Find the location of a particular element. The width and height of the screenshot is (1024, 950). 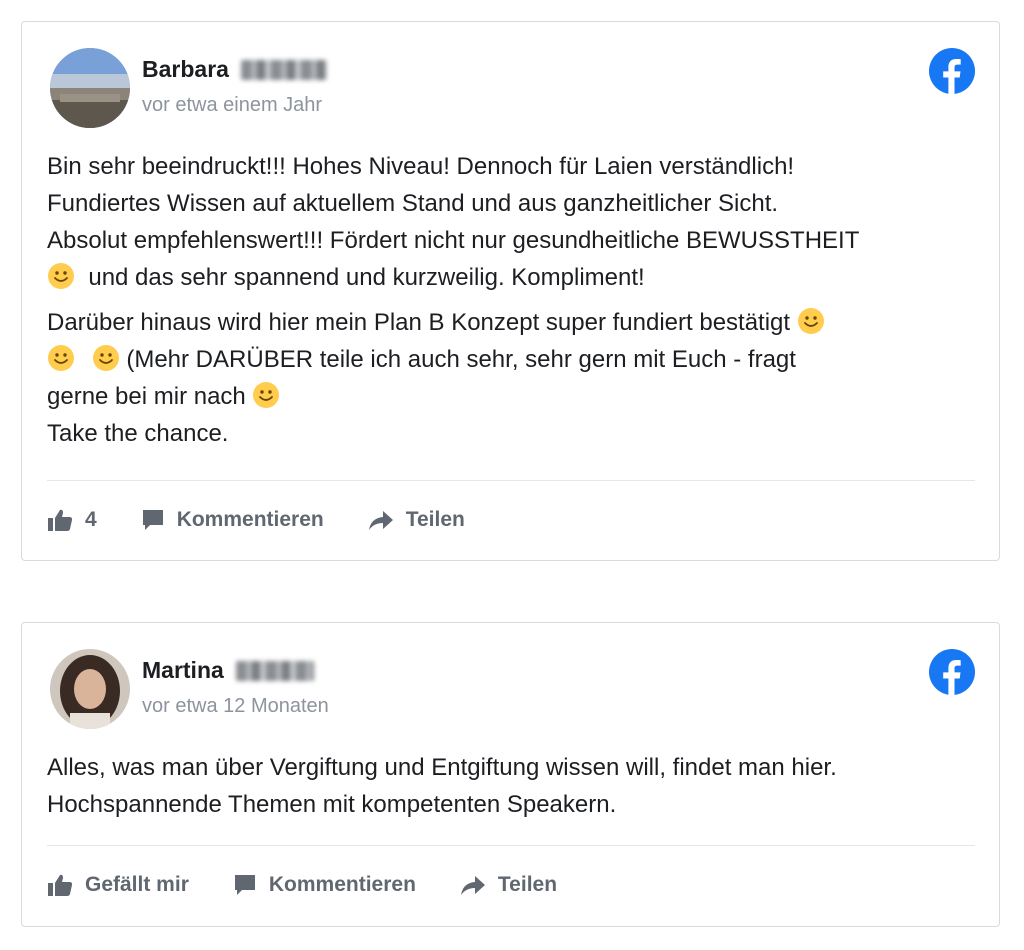

post-actions: 4 Kommentieren Teilen is located at coordinates (278, 520).